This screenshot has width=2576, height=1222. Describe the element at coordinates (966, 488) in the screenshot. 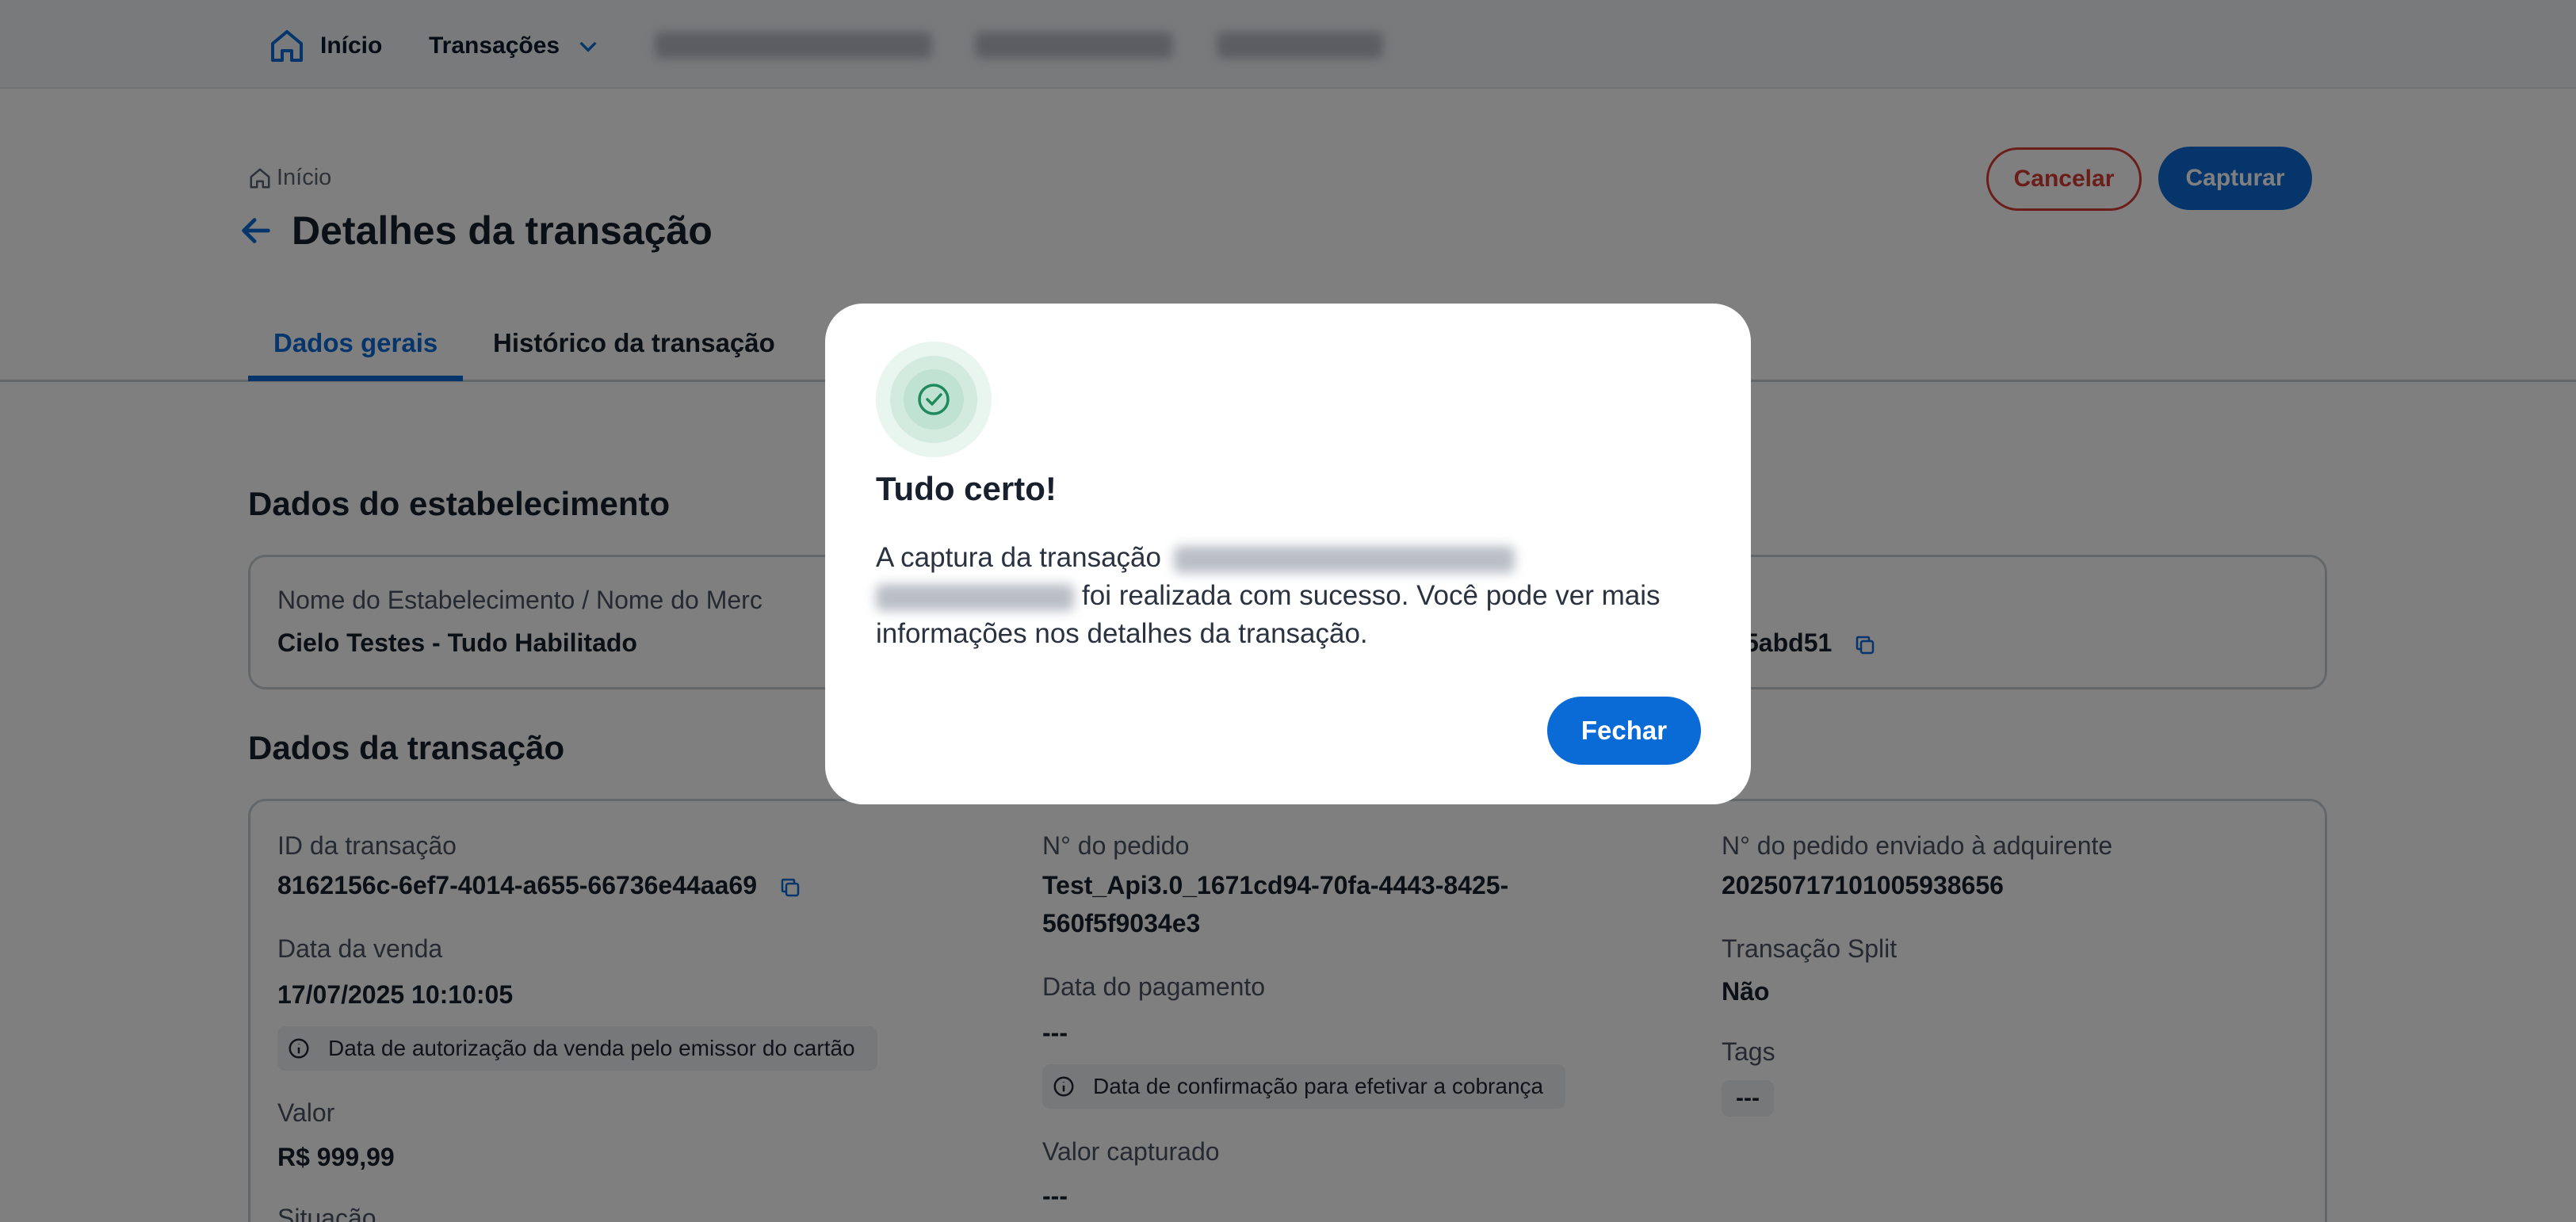

I see `dialog-title: Tudo certo!` at that location.